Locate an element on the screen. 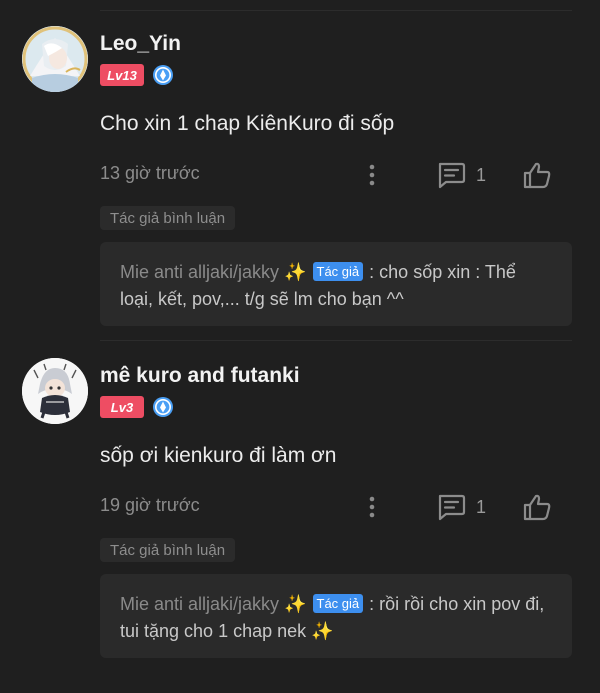  comment-actions: 19 giờ trước 1 is located at coordinates (336, 507).